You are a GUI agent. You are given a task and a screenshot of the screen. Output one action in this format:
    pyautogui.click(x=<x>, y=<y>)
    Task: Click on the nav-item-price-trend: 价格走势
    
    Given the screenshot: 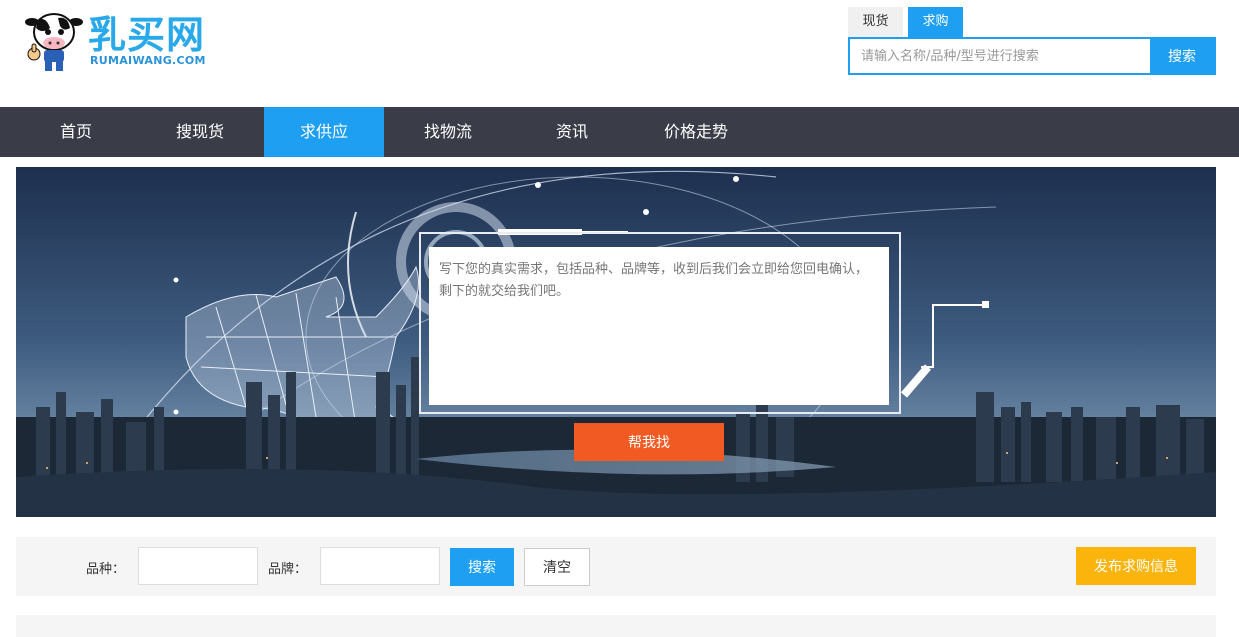 What is the action you would take?
    pyautogui.click(x=696, y=132)
    